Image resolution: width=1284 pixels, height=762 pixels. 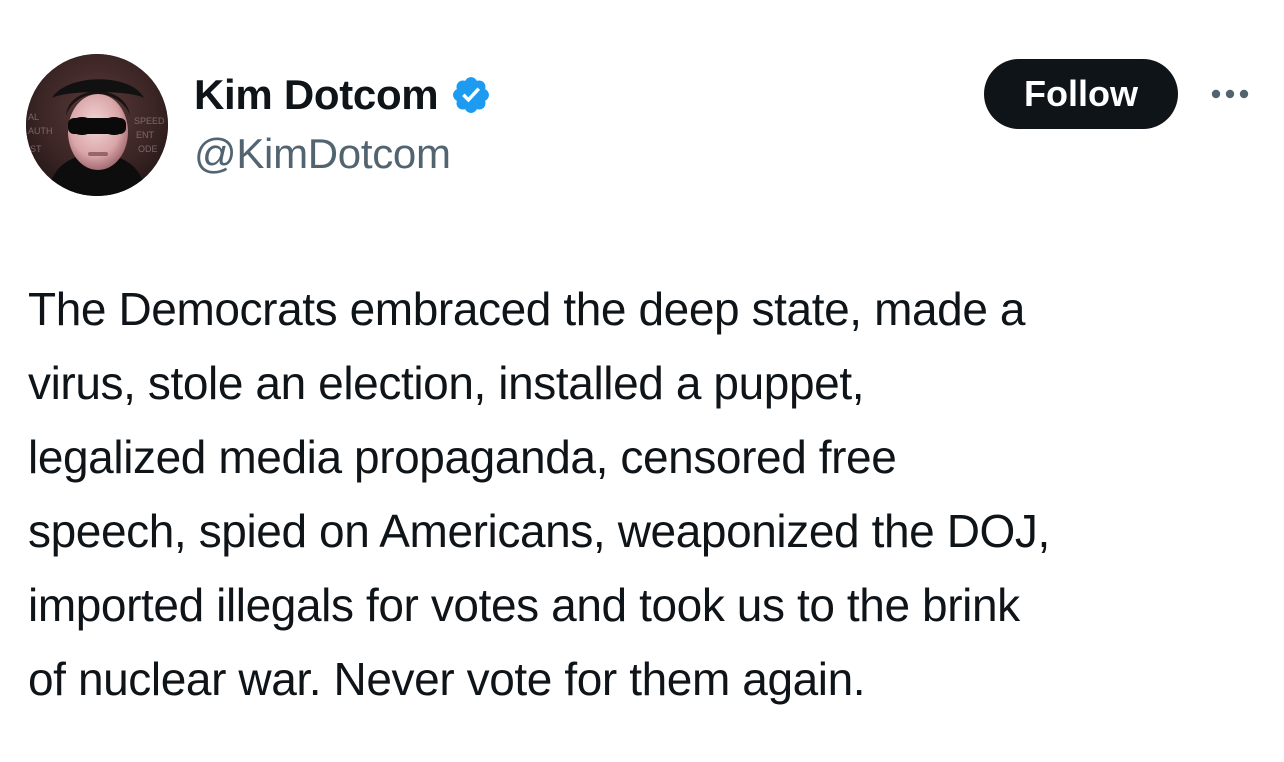 What do you see at coordinates (149, 121) in the screenshot?
I see `svg-text: SPEED` at bounding box center [149, 121].